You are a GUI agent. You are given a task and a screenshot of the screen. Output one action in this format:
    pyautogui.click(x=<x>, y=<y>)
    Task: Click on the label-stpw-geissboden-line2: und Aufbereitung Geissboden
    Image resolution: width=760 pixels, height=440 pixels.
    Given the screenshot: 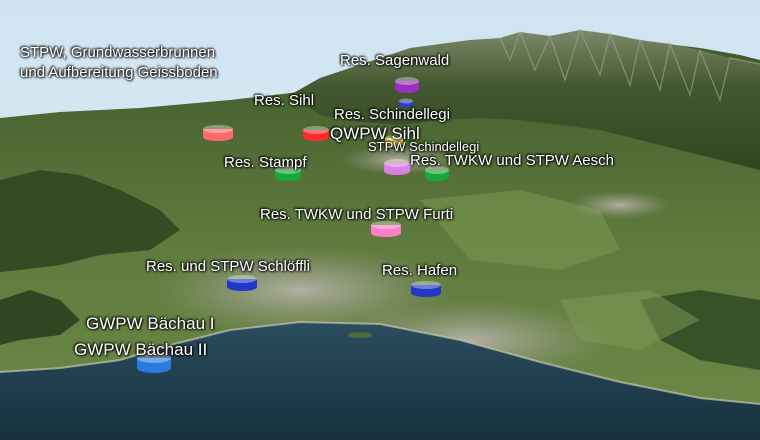 What is the action you would take?
    pyautogui.click(x=119, y=72)
    